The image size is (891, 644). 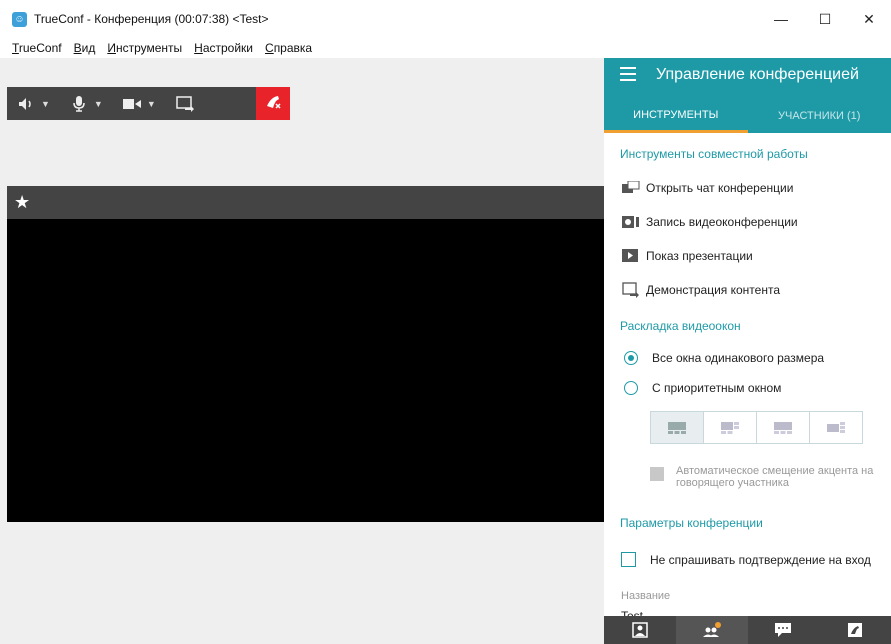 I want to click on tool-label: Запись видеоконференции, so click(x=722, y=222).